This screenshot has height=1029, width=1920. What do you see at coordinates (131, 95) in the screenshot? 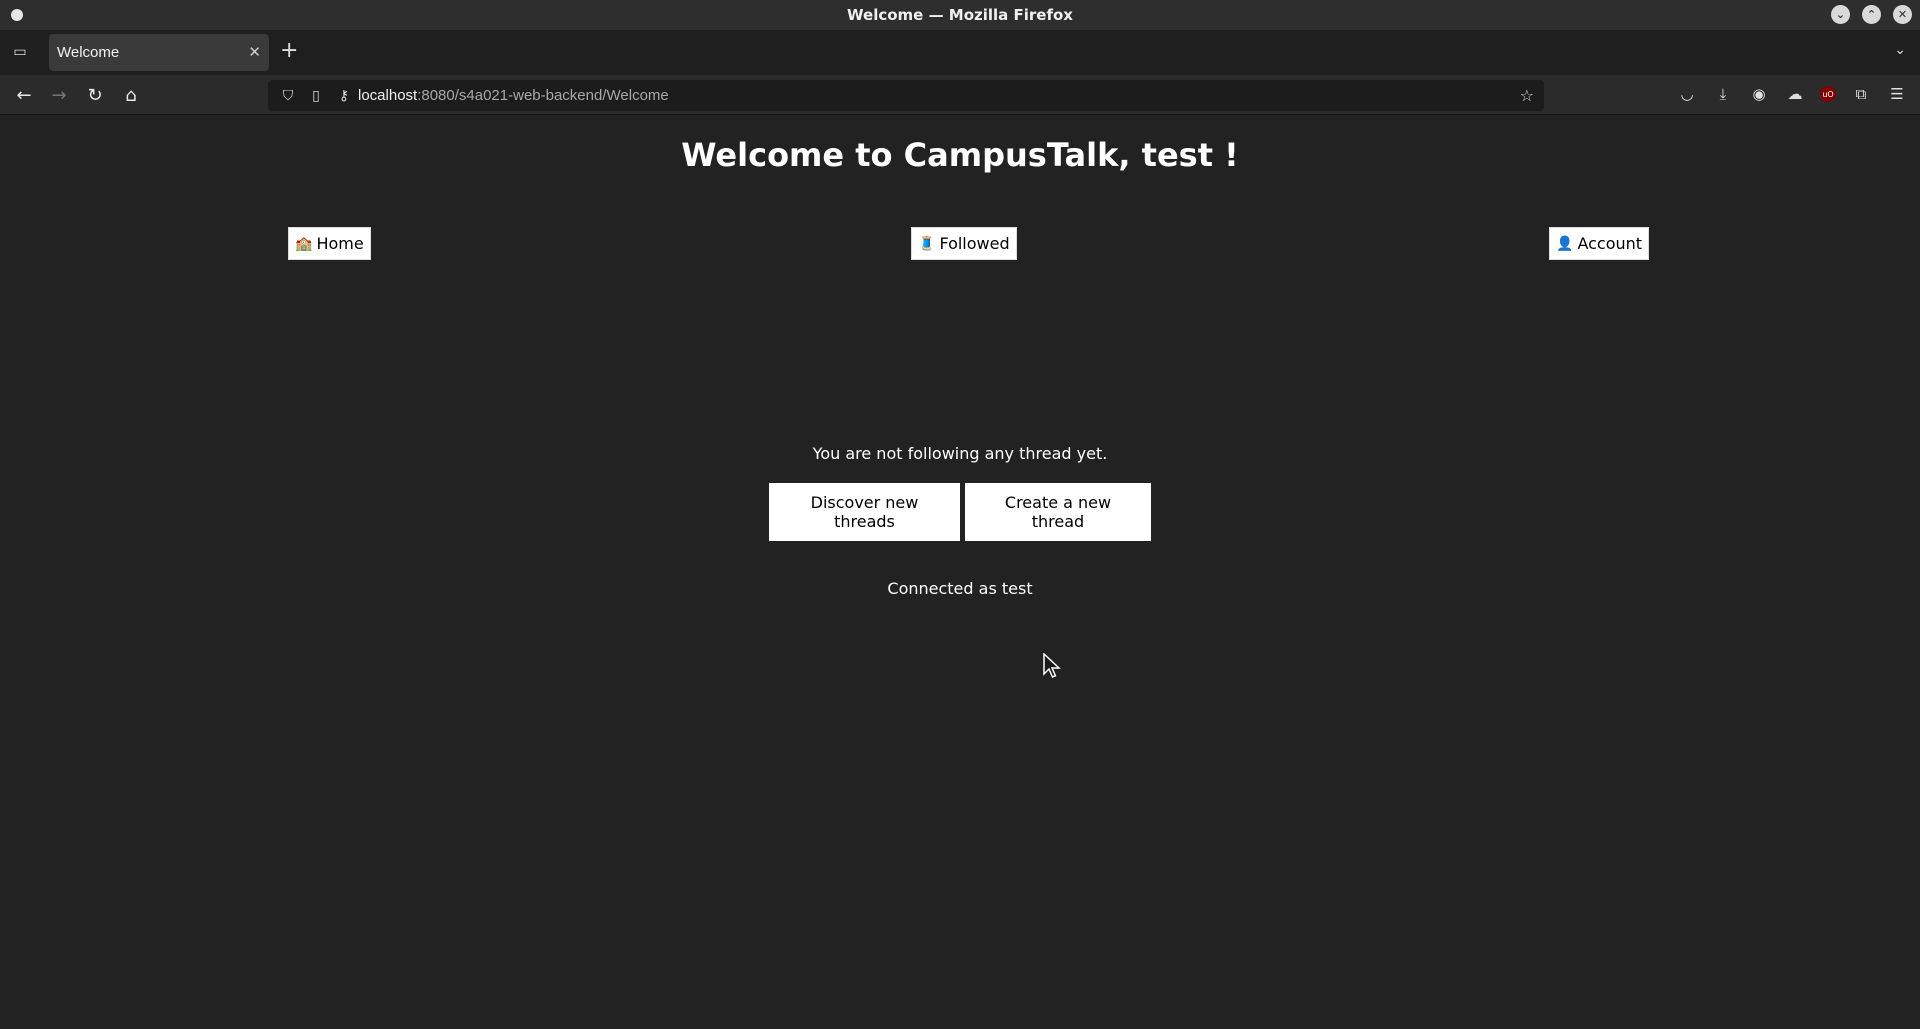
I see `home-icon: ⌂` at bounding box center [131, 95].